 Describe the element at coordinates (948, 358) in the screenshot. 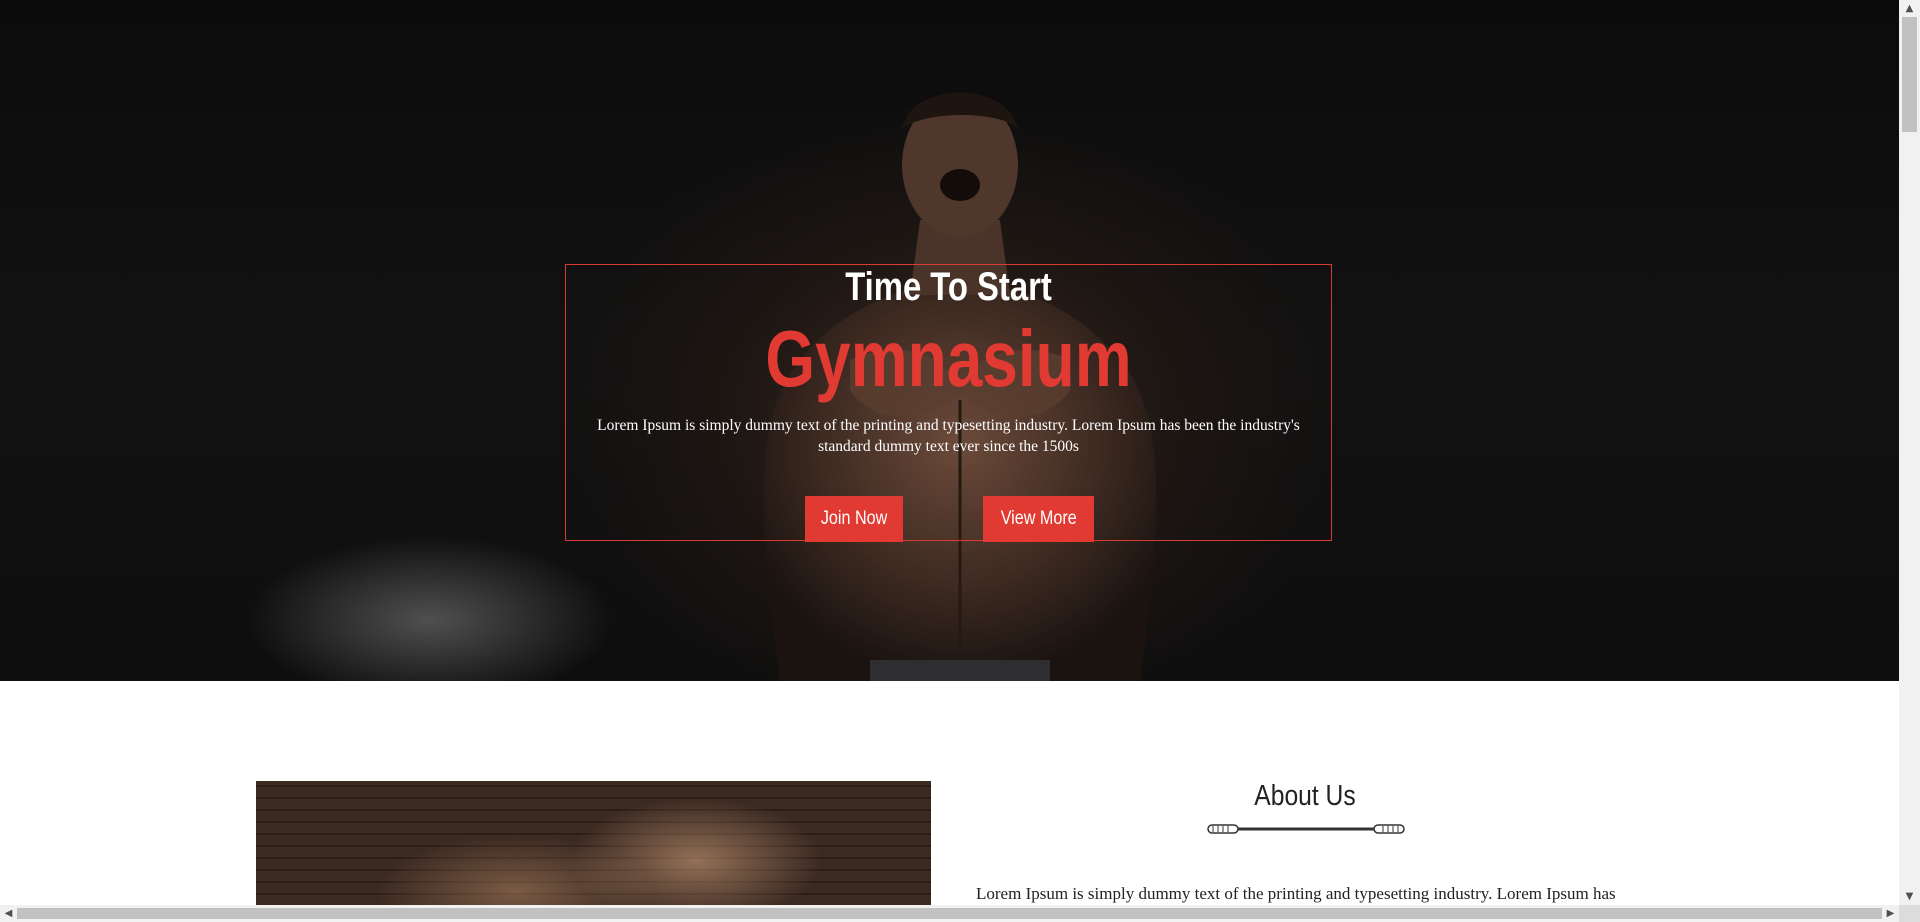

I see `hero-title: Gymnasium` at that location.